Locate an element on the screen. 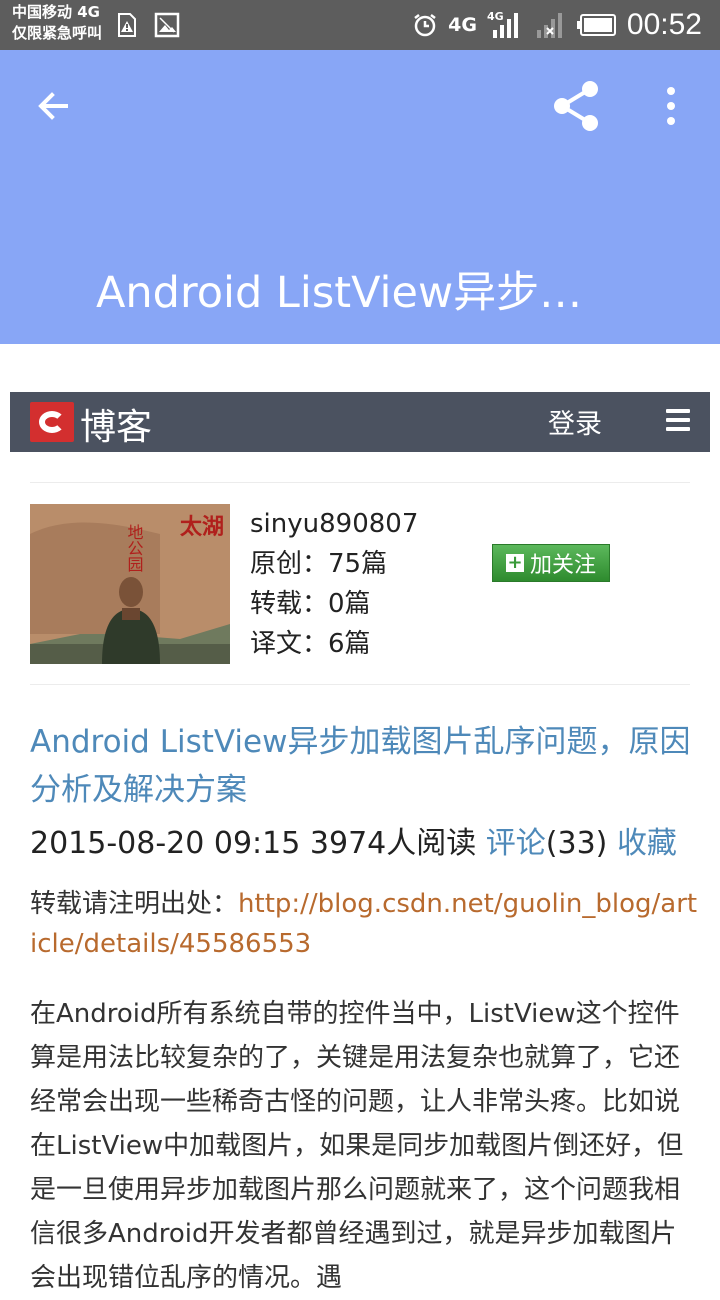 The height and width of the screenshot is (1300, 720). clock: 00:52 is located at coordinates (664, 24).